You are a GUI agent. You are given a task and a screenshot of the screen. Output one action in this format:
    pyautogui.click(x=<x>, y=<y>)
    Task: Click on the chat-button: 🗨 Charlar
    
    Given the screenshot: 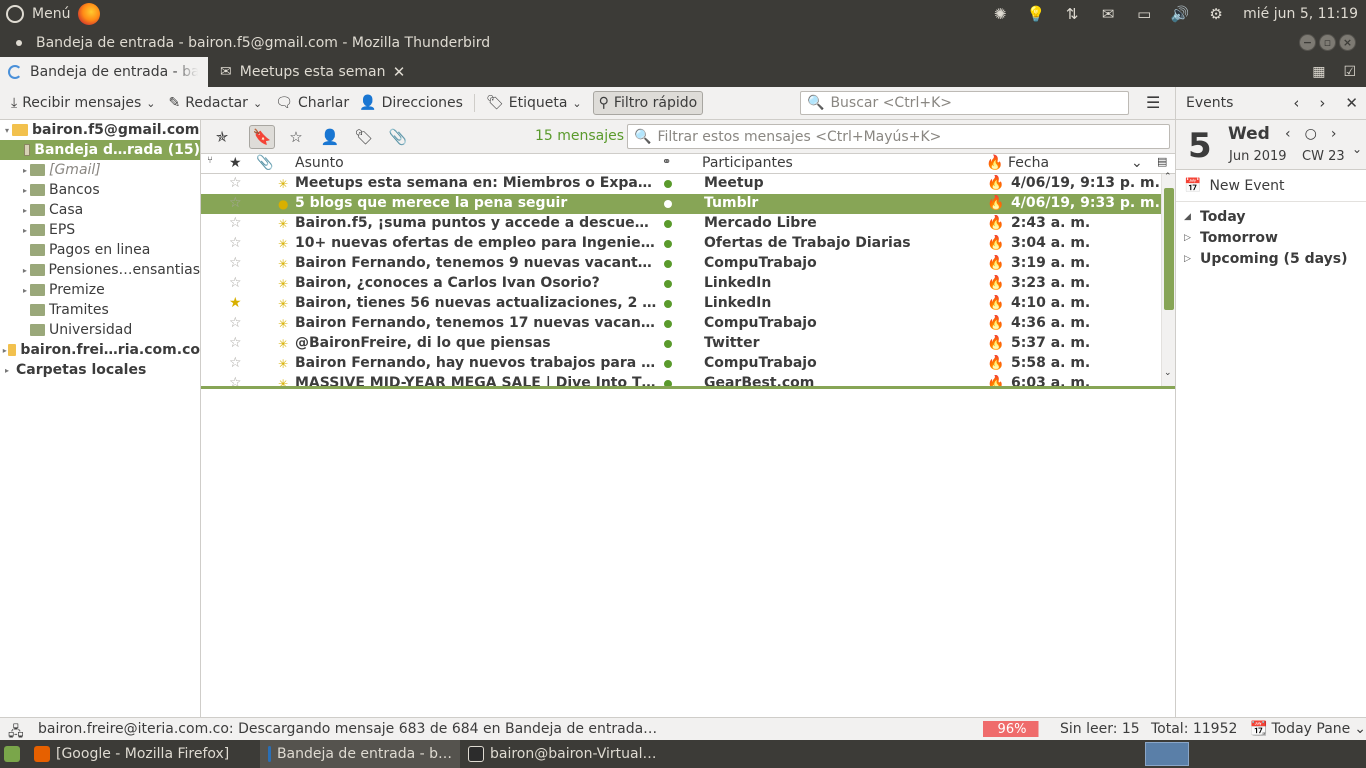 What is the action you would take?
    pyautogui.click(x=312, y=103)
    